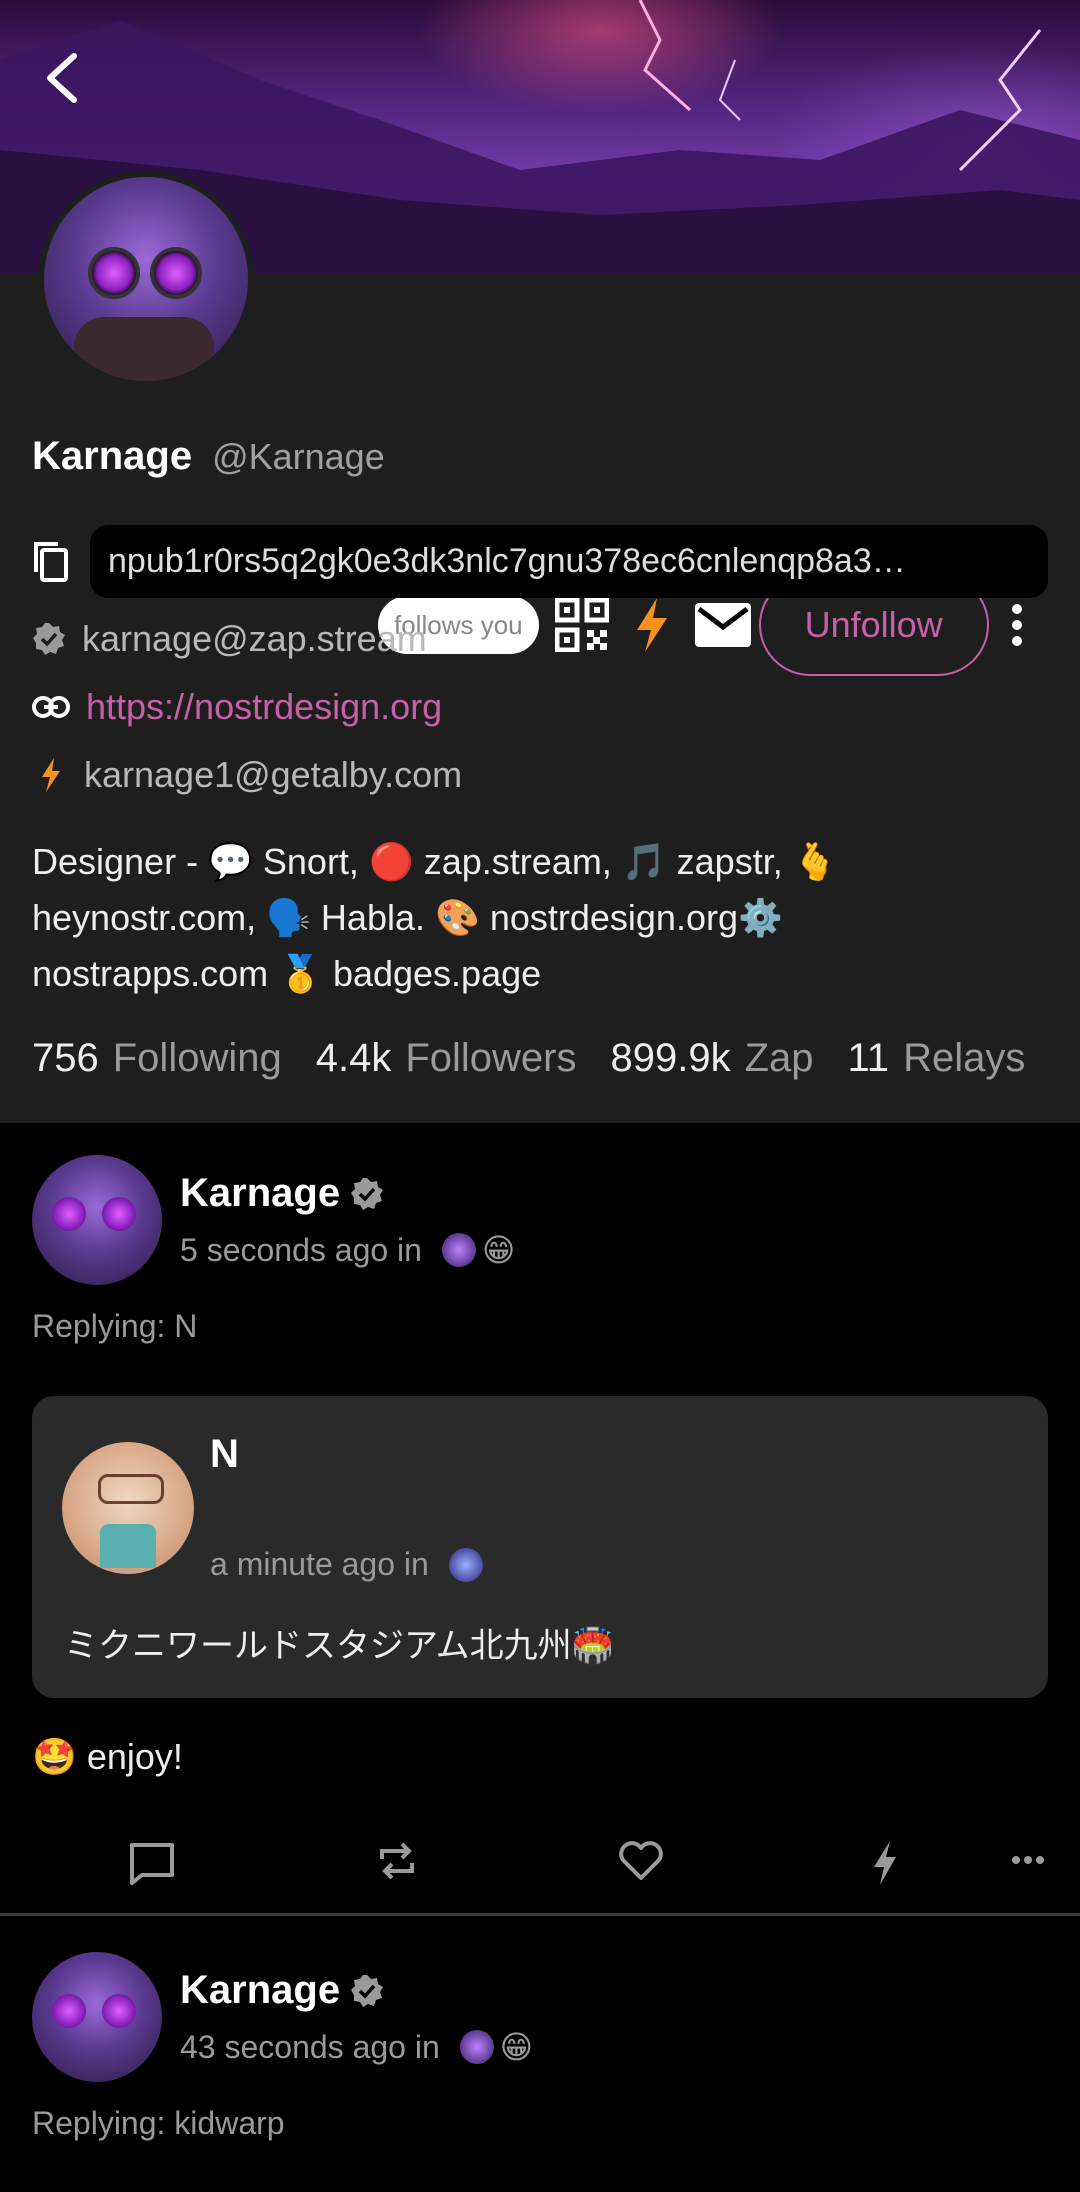 The height and width of the screenshot is (2192, 1080). What do you see at coordinates (112, 456) in the screenshot?
I see `display-name: Karnage` at bounding box center [112, 456].